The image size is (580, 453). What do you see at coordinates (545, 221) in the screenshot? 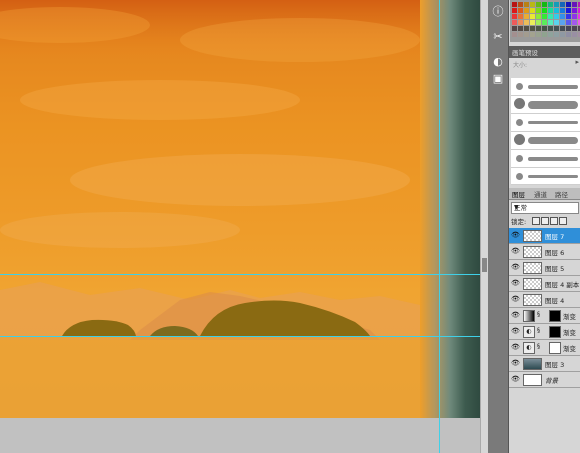
I see `lock-pixels-icon` at bounding box center [545, 221].